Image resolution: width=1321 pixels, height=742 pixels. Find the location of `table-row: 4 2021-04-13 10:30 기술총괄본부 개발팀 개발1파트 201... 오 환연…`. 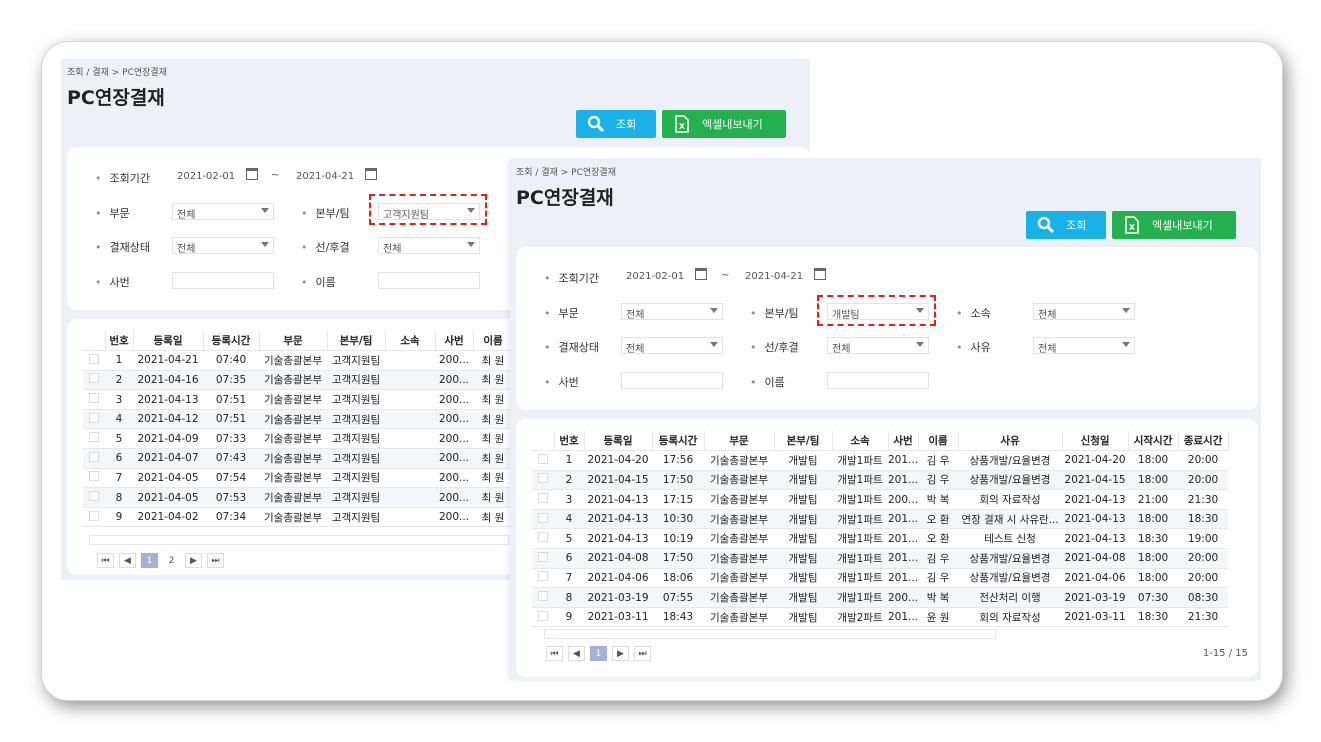

table-row: 4 2021-04-13 10:30 기술총괄본부 개발팀 개발1파트 201... 오 환연… is located at coordinates (880, 519).